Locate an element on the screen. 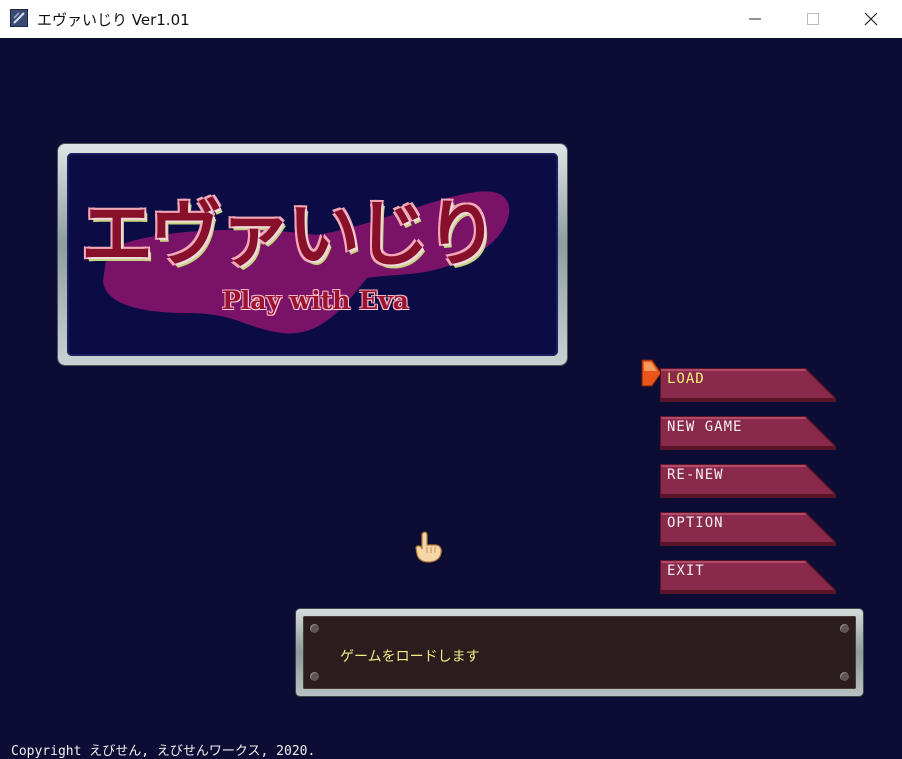 The height and width of the screenshot is (759, 902). re-new-button: RE-NEW is located at coordinates (748, 481).